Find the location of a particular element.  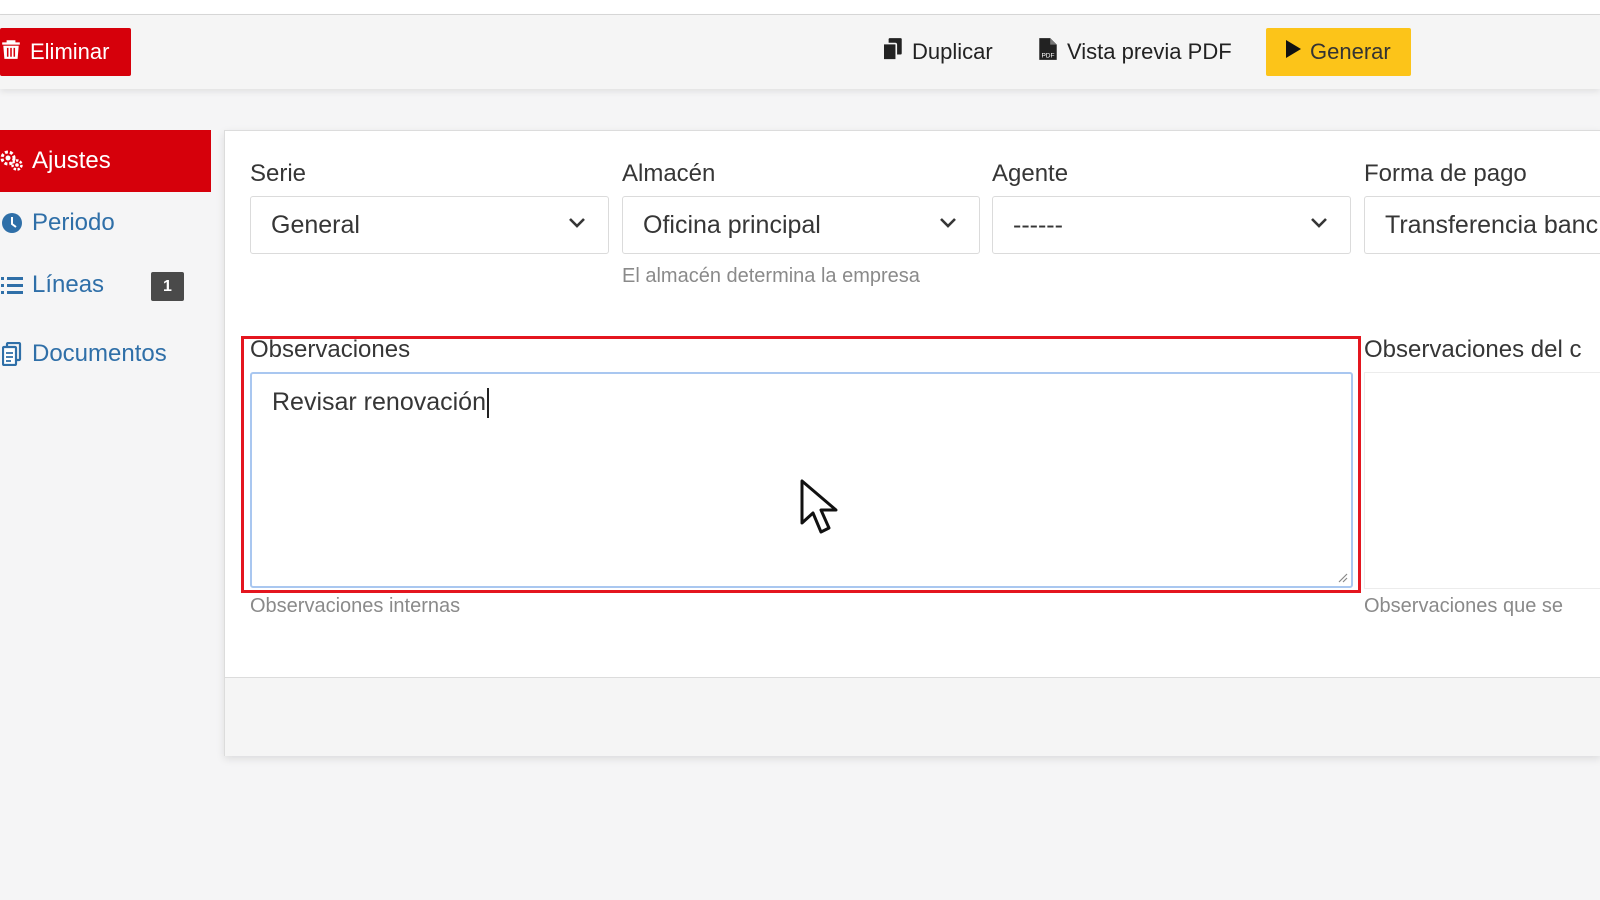

observaciones-cliente-help: Observaciones que se is located at coordinates (1464, 606).